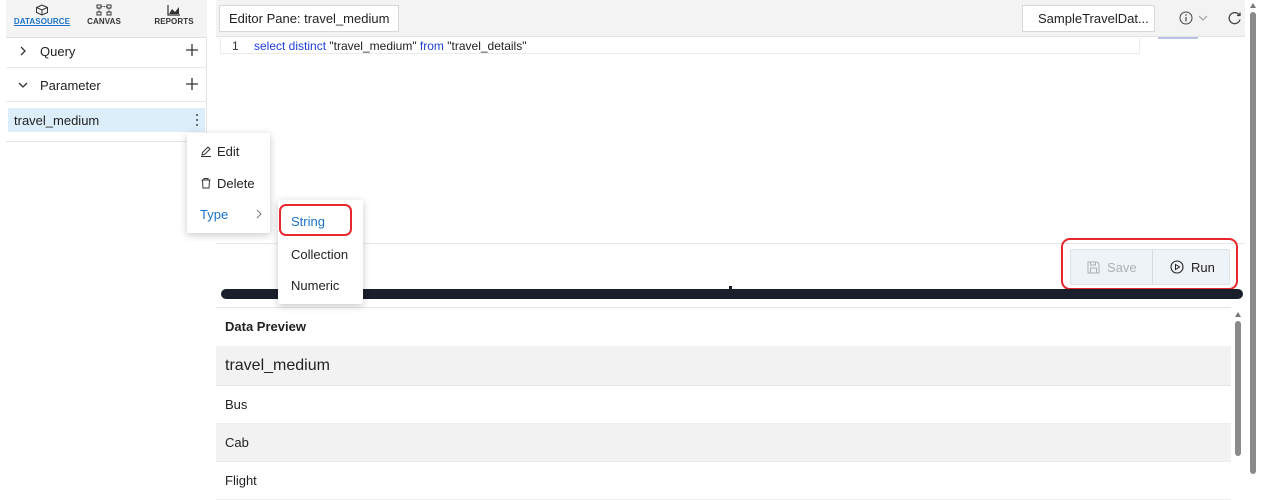  Describe the element at coordinates (1238, 314) in the screenshot. I see `preview-scroll-up-arrow` at that location.